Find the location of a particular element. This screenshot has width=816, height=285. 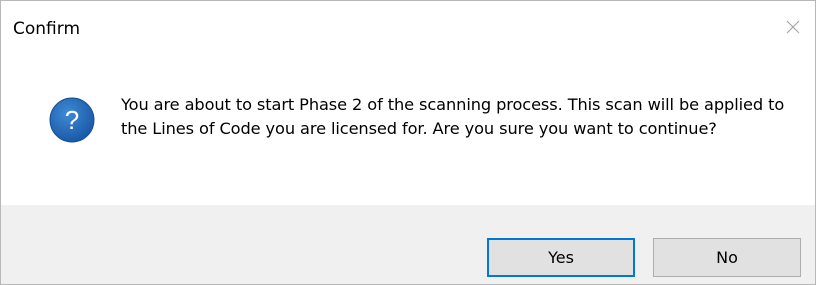

yes-button: Yes is located at coordinates (561, 257).